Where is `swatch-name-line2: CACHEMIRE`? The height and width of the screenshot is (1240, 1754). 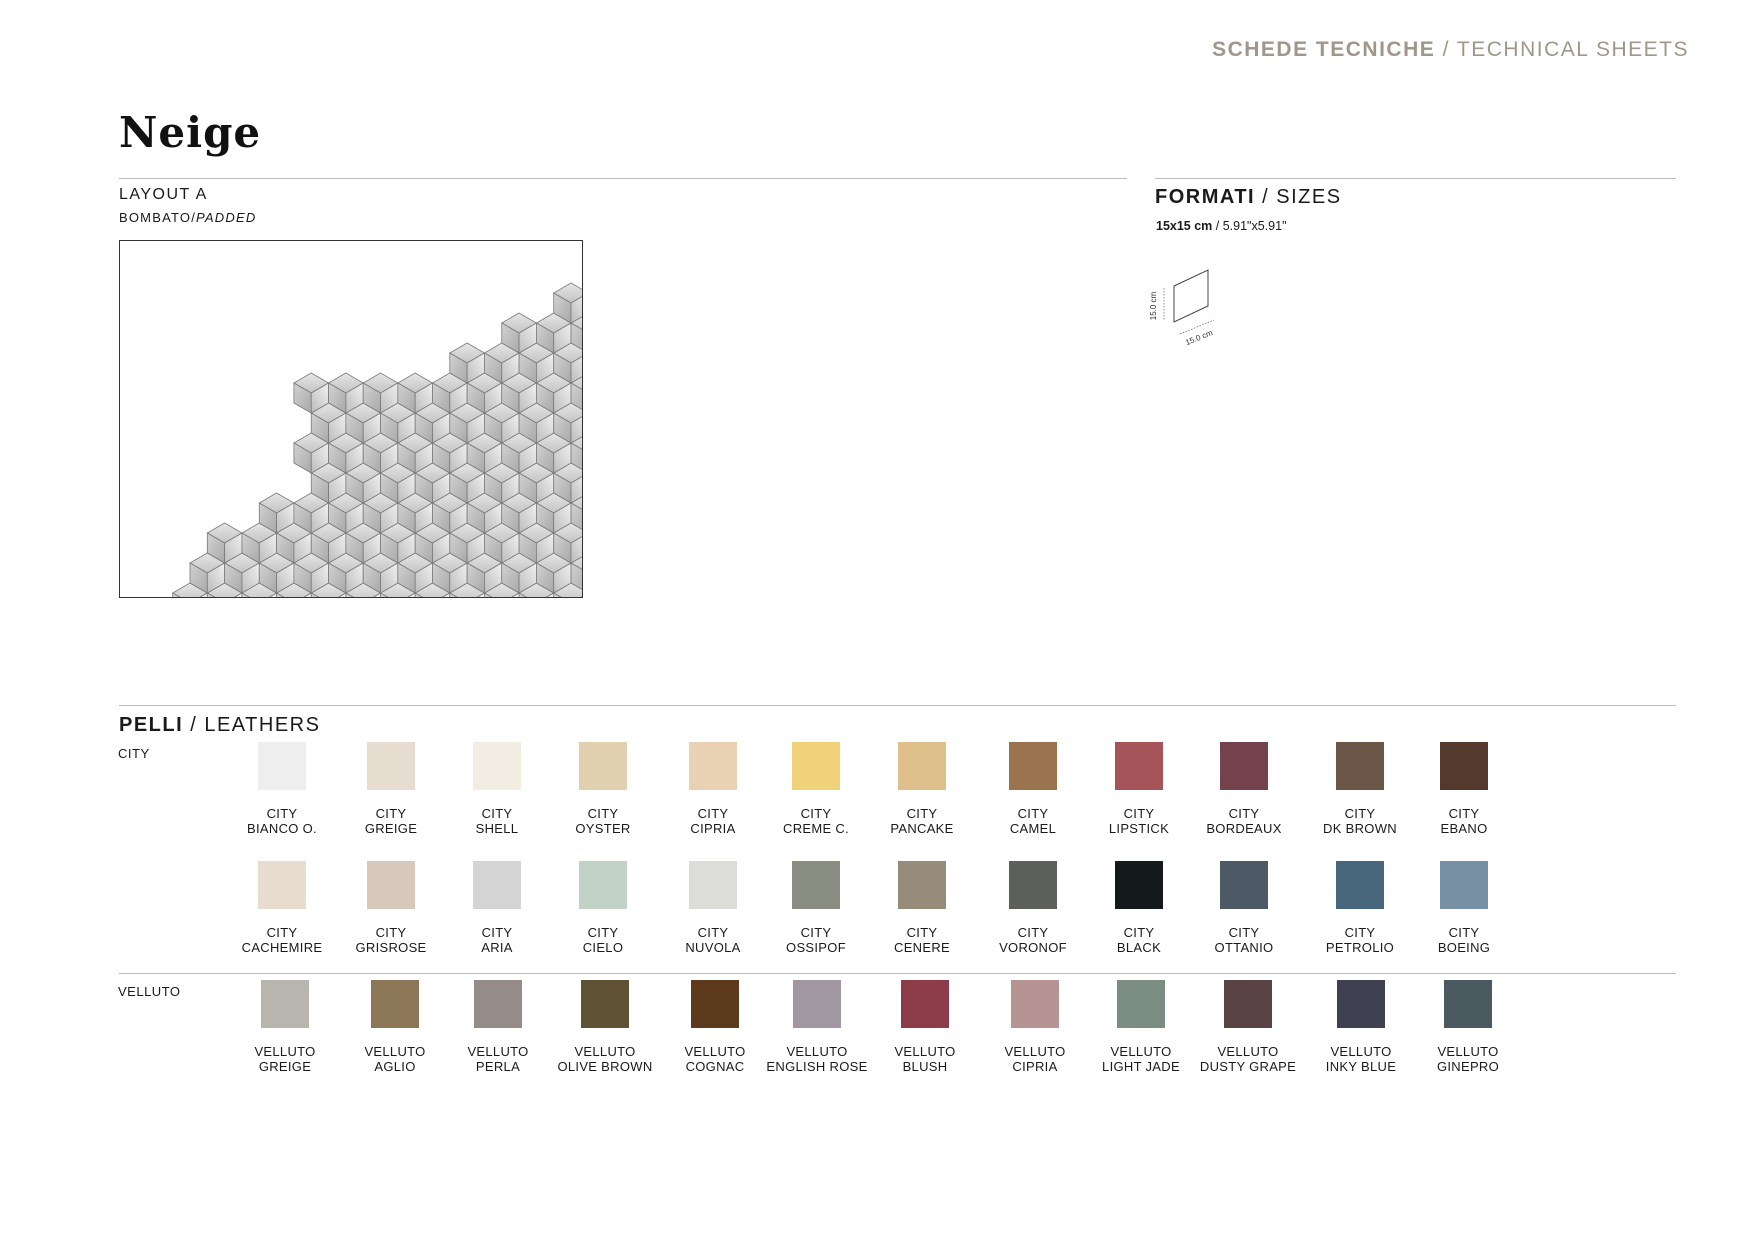 swatch-name-line2: CACHEMIRE is located at coordinates (282, 947).